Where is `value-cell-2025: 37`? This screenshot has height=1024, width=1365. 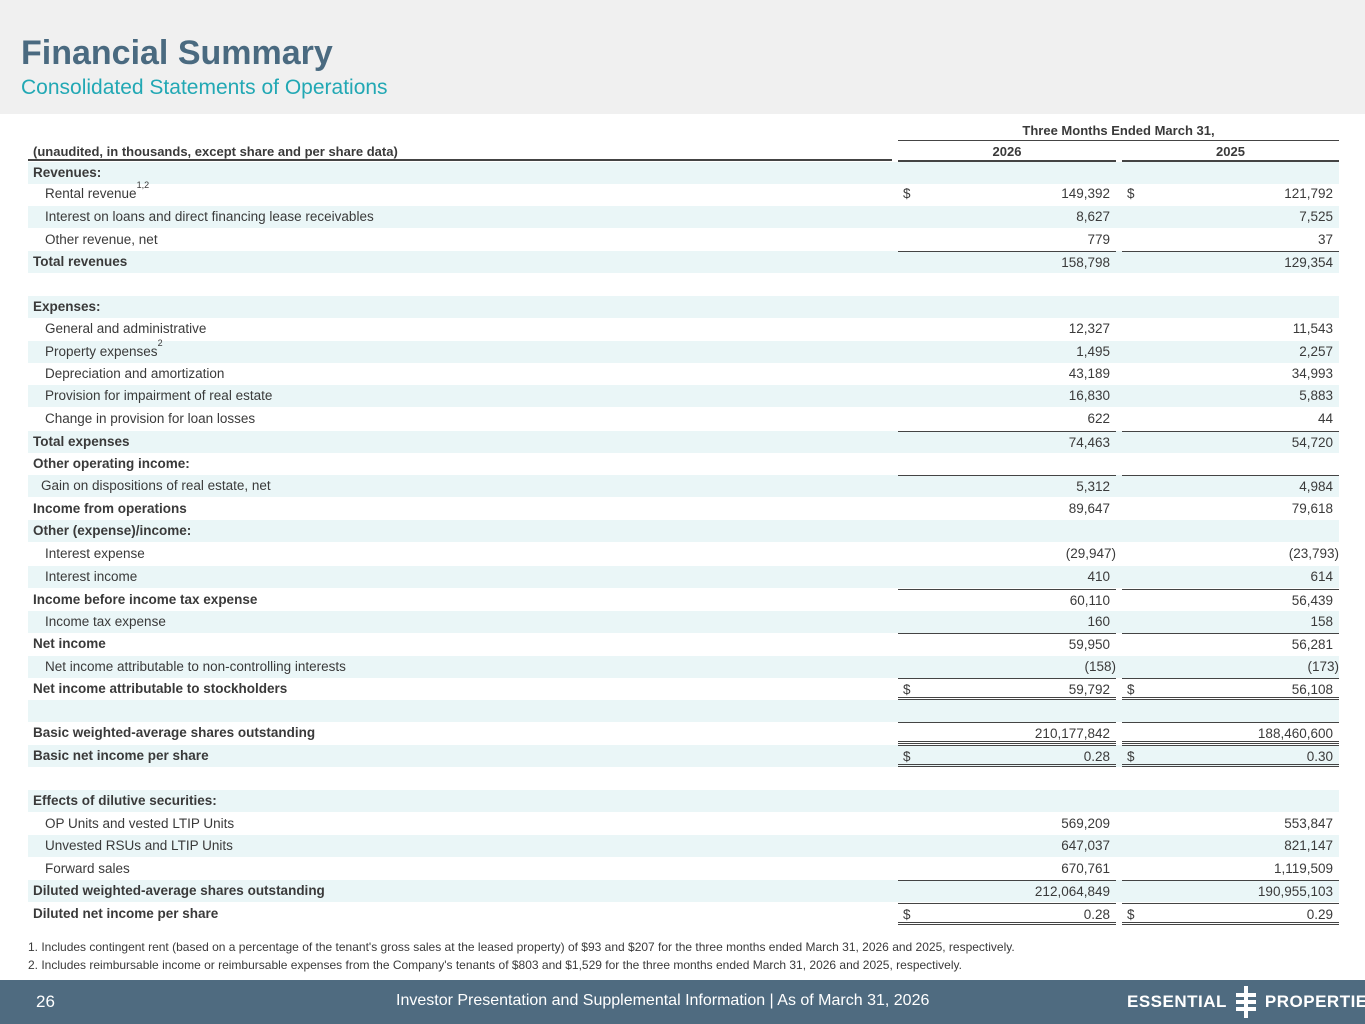 value-cell-2025: 37 is located at coordinates (1230, 240).